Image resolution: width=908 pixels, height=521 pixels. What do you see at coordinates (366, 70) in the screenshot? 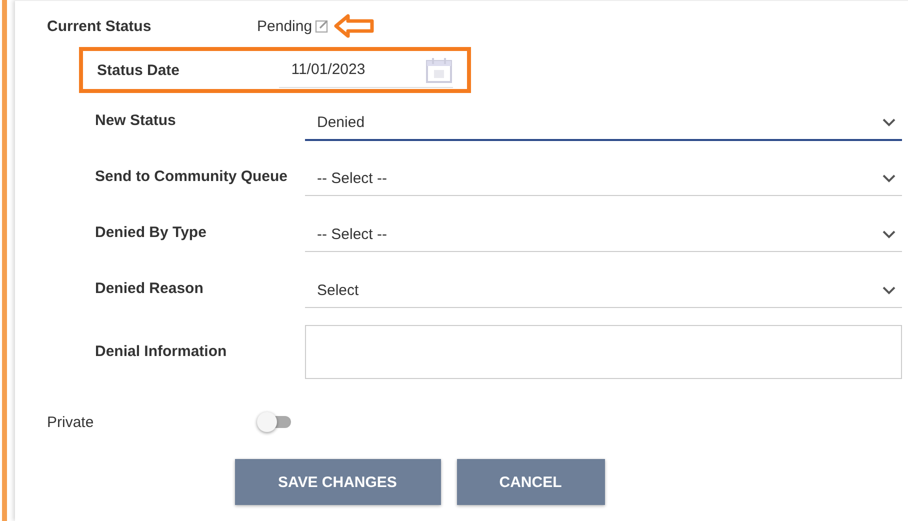
I see `date-field: 11/01/2023` at bounding box center [366, 70].